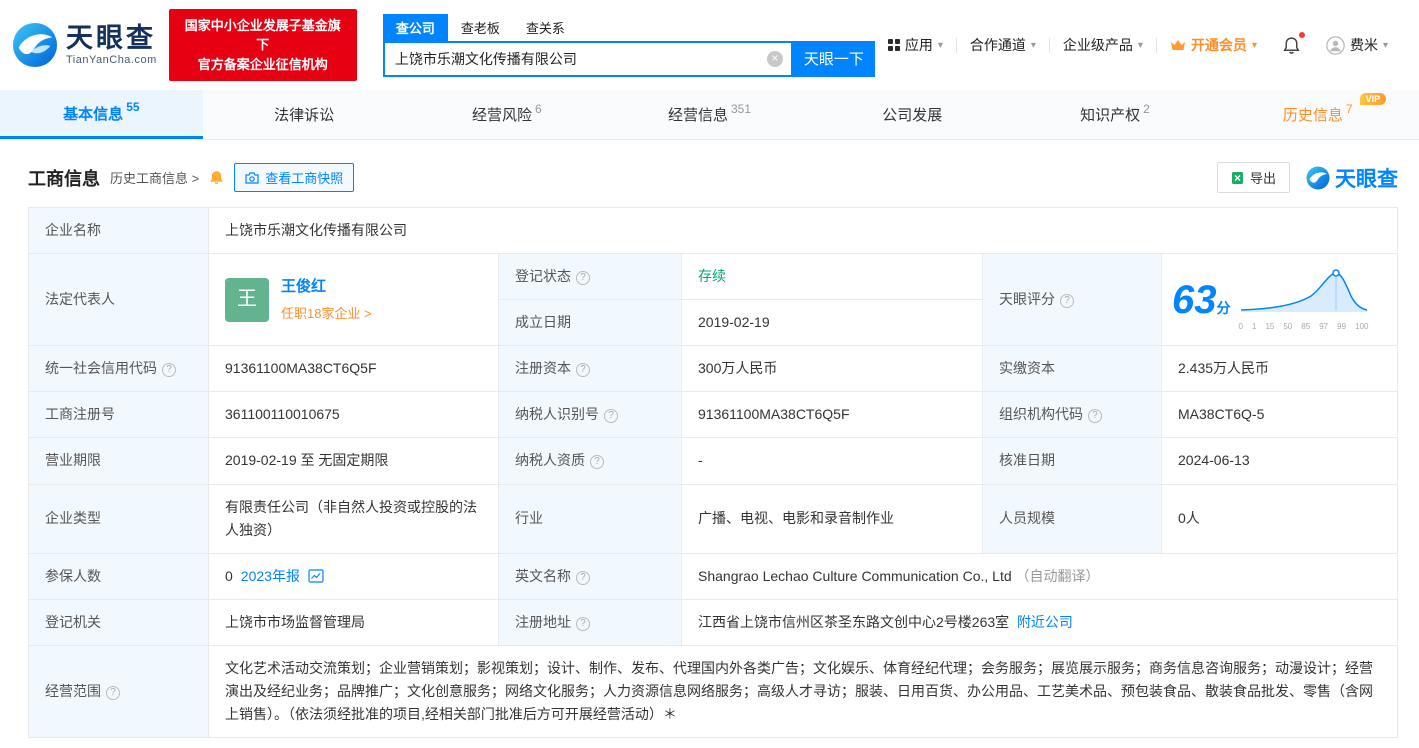 The height and width of the screenshot is (748, 1419). I want to click on notification-bell, so click(1291, 43).